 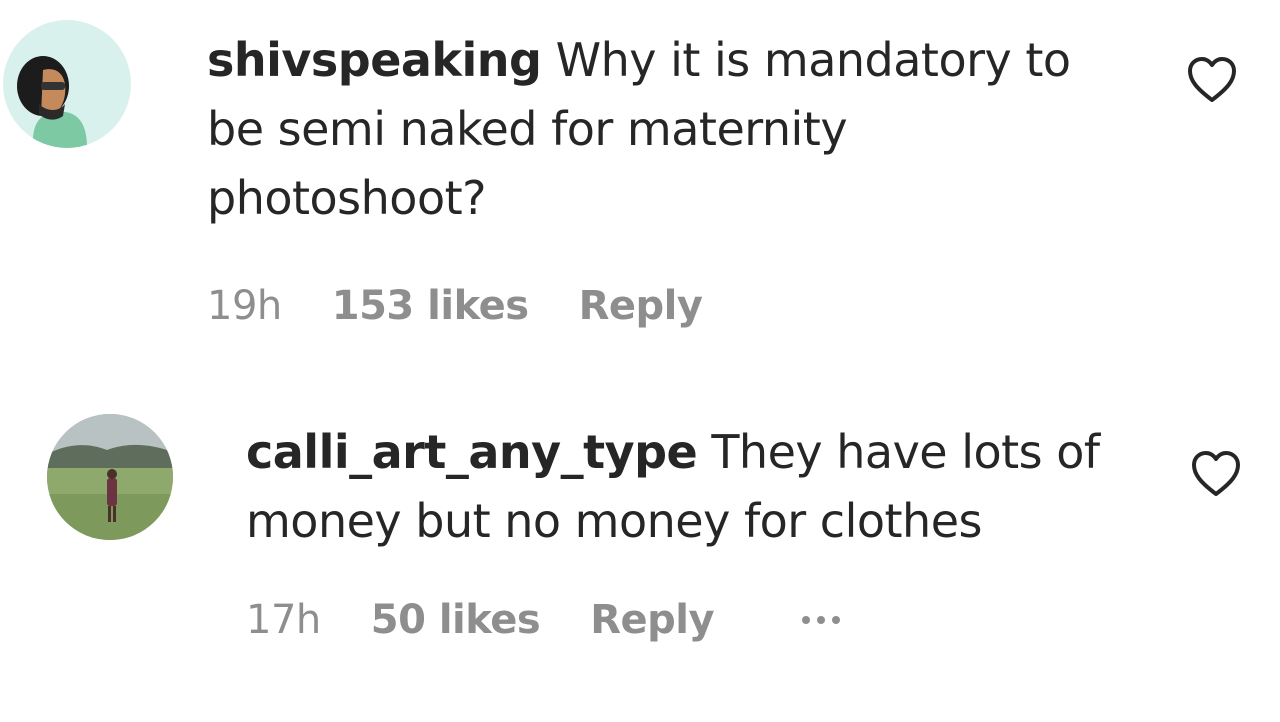 What do you see at coordinates (283, 620) in the screenshot?
I see `comment-time: 17h` at bounding box center [283, 620].